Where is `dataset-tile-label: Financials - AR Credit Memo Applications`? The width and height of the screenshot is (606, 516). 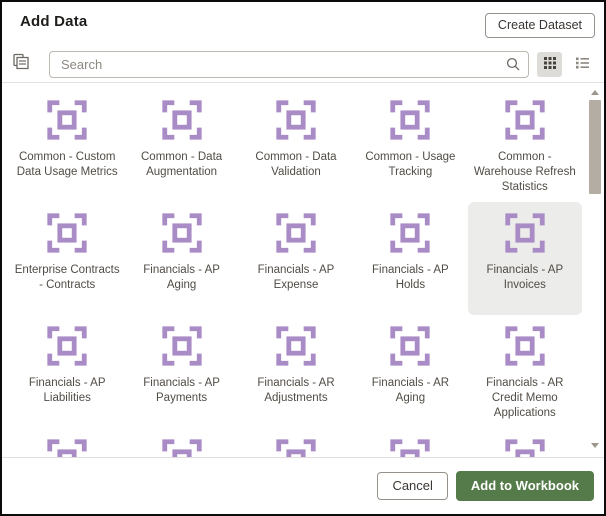
dataset-tile-label: Financials - AR Credit Memo Applications is located at coordinates (525, 398).